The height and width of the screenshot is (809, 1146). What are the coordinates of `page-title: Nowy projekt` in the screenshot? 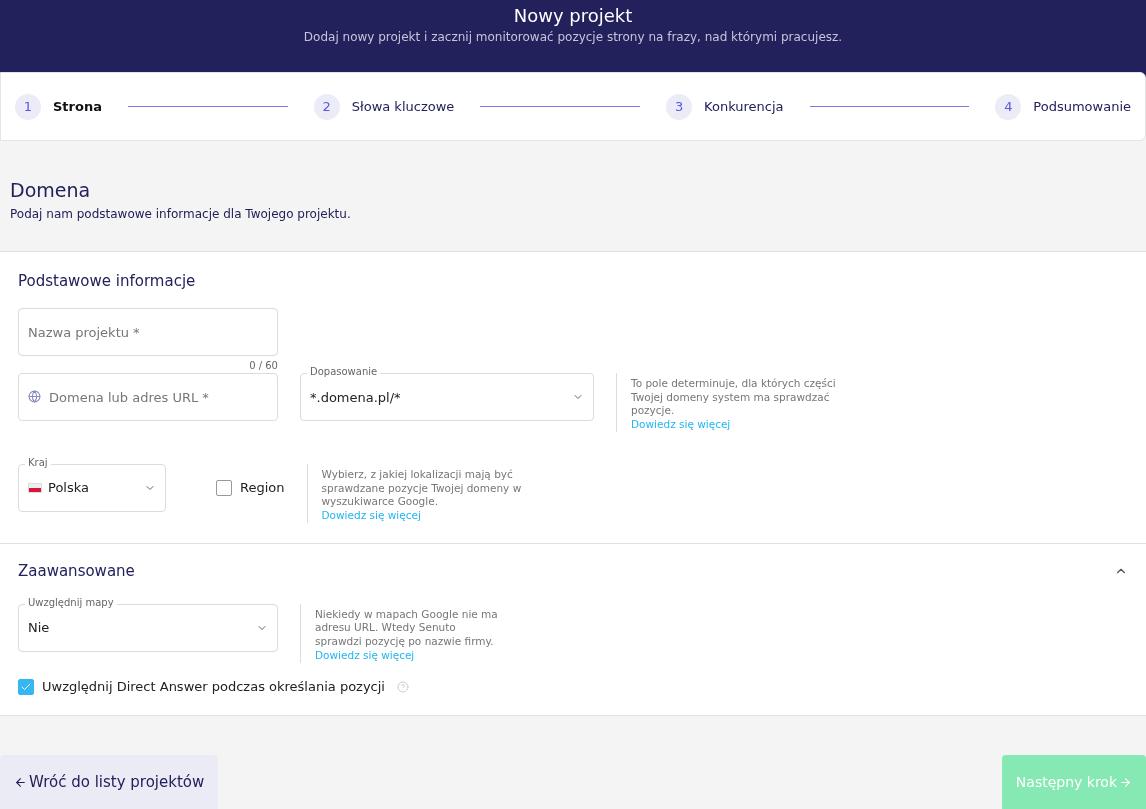 It's located at (573, 15).